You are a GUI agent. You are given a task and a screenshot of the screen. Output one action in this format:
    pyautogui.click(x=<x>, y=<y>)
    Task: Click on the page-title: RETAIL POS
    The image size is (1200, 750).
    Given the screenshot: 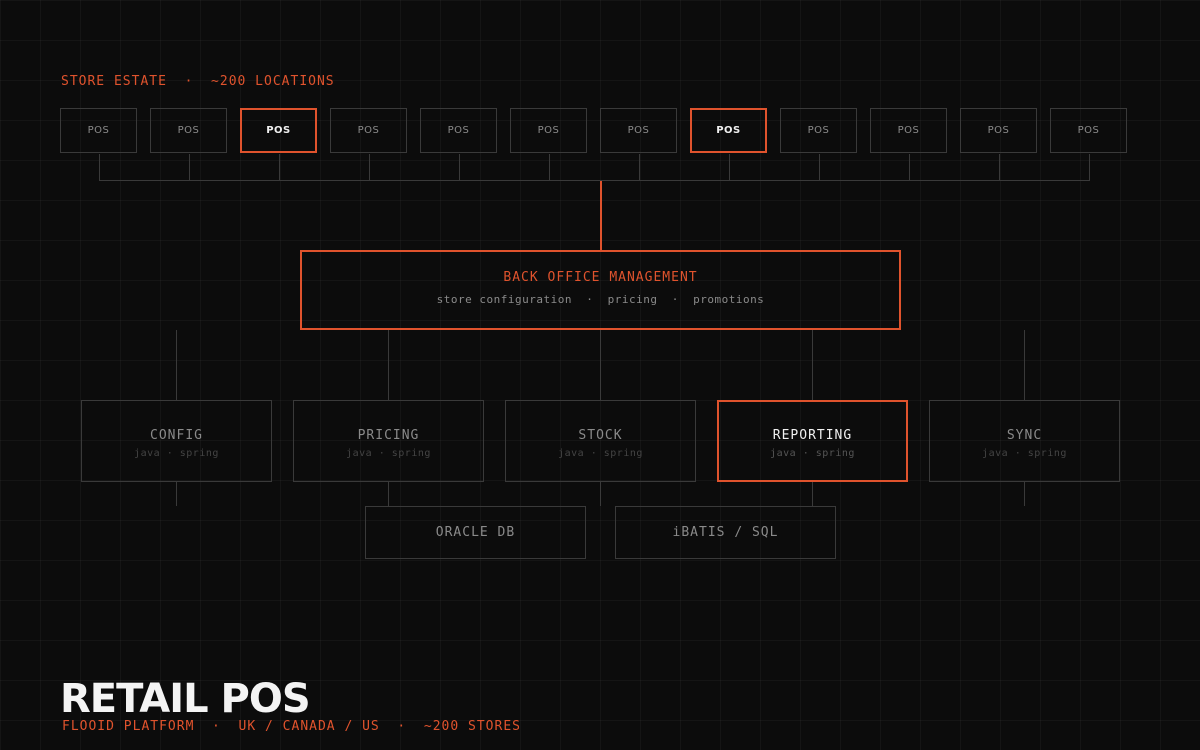 What is the action you would take?
    pyautogui.click(x=185, y=699)
    